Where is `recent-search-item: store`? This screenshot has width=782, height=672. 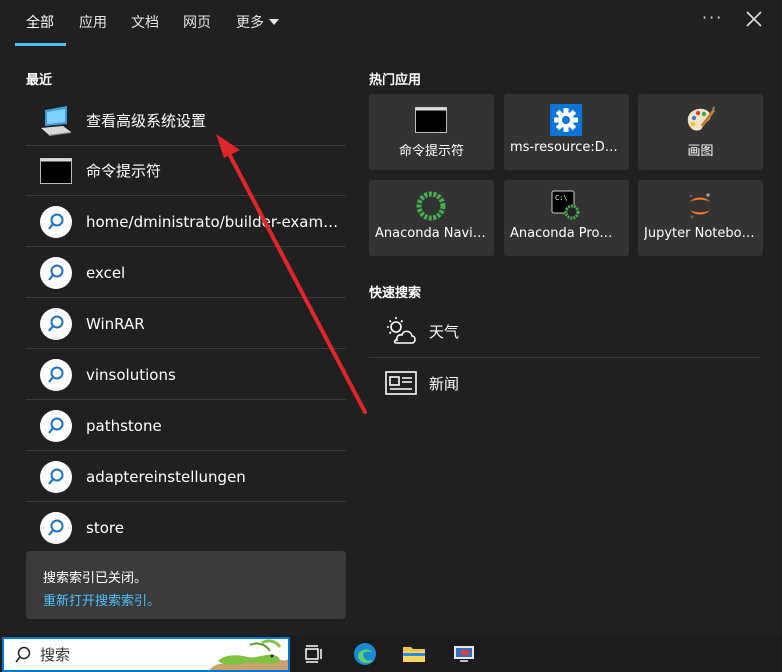
recent-search-item: store is located at coordinates (186, 528).